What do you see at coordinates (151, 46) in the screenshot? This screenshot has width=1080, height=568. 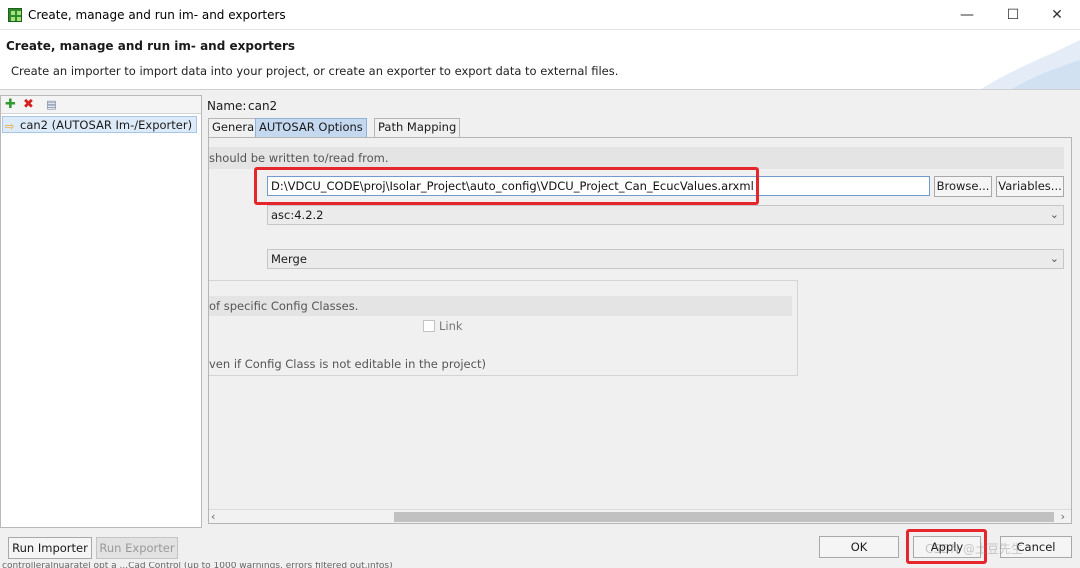 I see `header-title: Create, manage and run im- and exporters` at bounding box center [151, 46].